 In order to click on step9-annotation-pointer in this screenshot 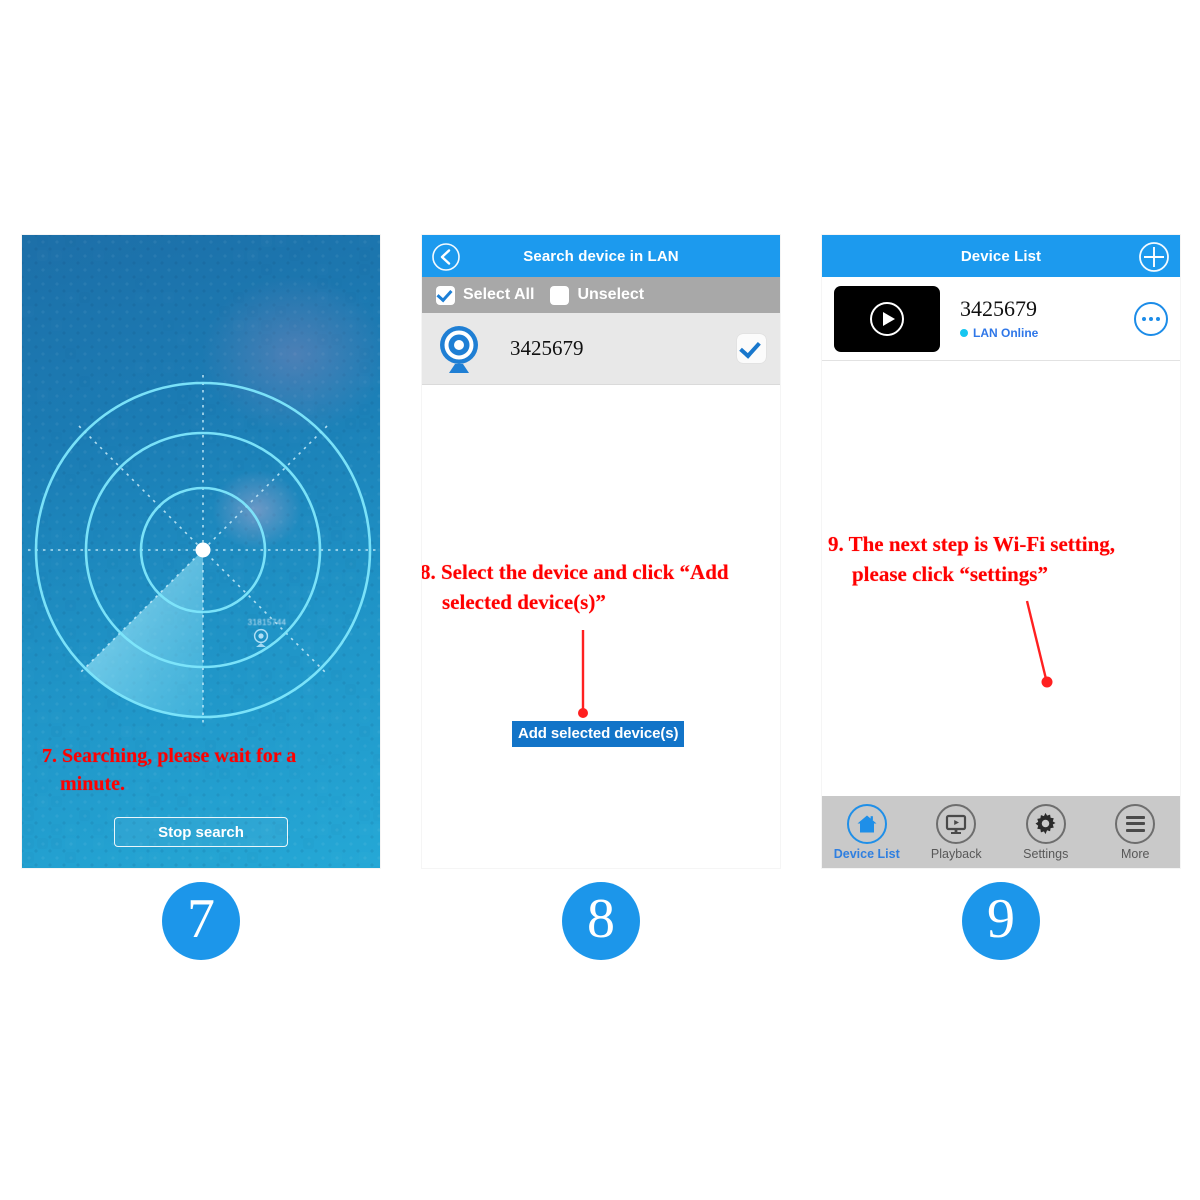, I will do `click(1039, 644)`.